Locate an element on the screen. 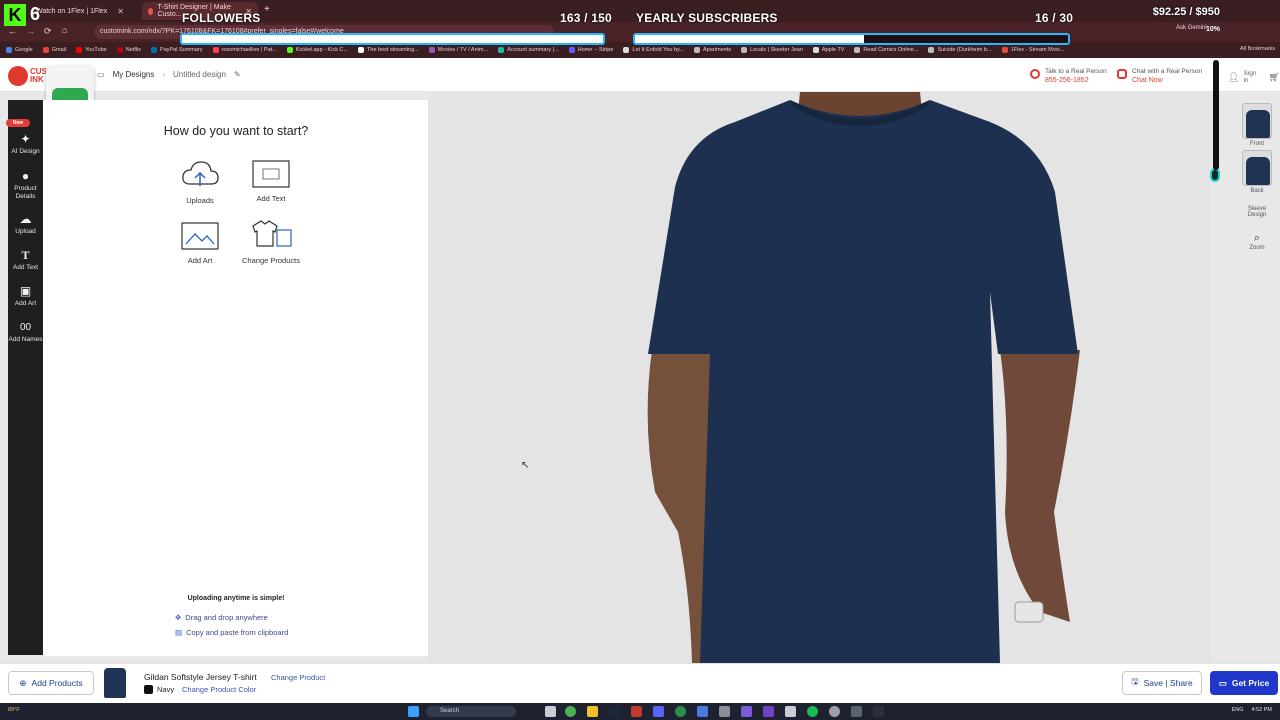 The image size is (1280, 720). add-products-button: ⊕ Add Products is located at coordinates (51, 683).